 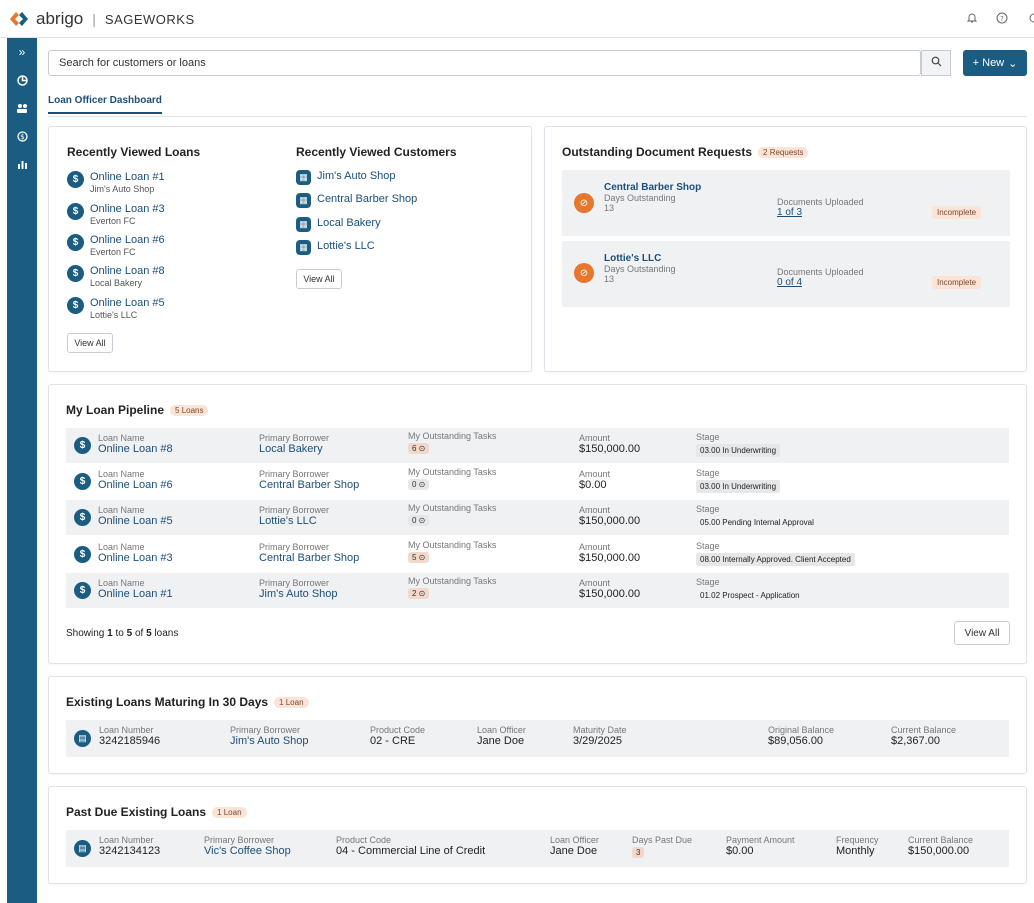 What do you see at coordinates (303, 224) in the screenshot?
I see `building-icon: ▦` at bounding box center [303, 224].